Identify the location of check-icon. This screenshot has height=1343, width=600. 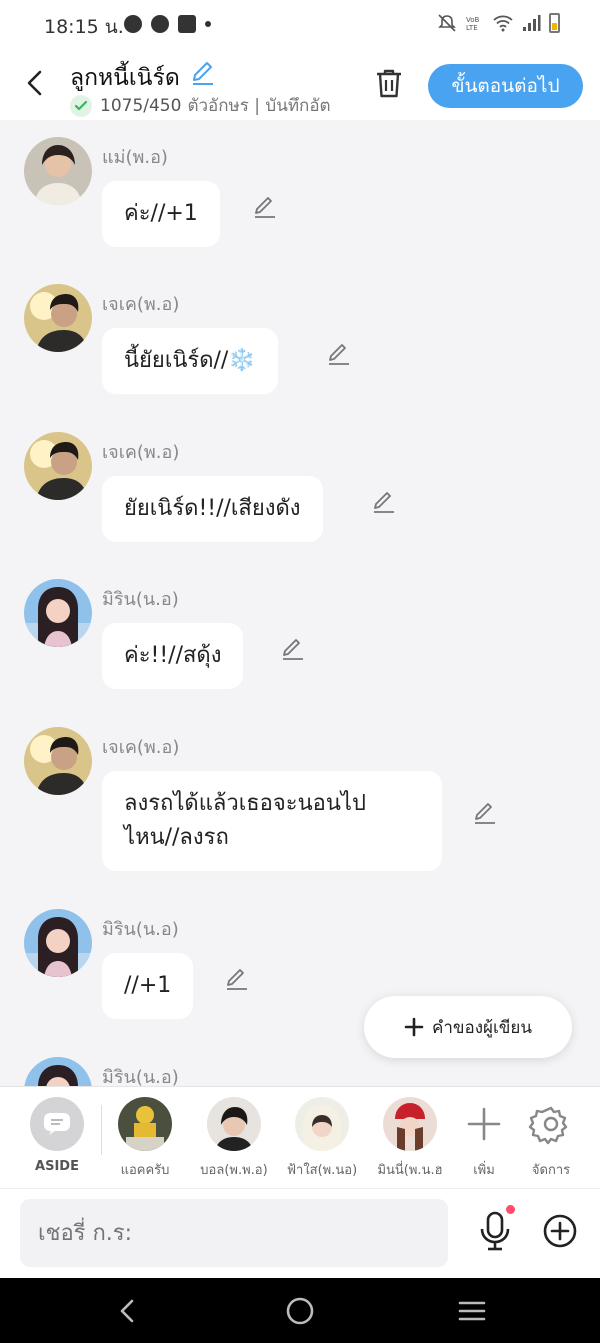
(81, 105).